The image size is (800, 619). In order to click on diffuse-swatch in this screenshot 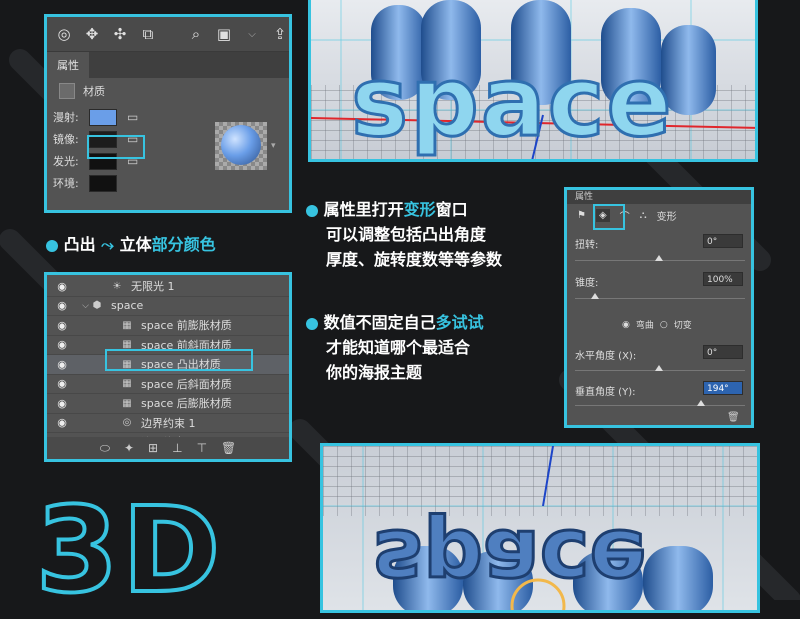, I will do `click(103, 117)`.